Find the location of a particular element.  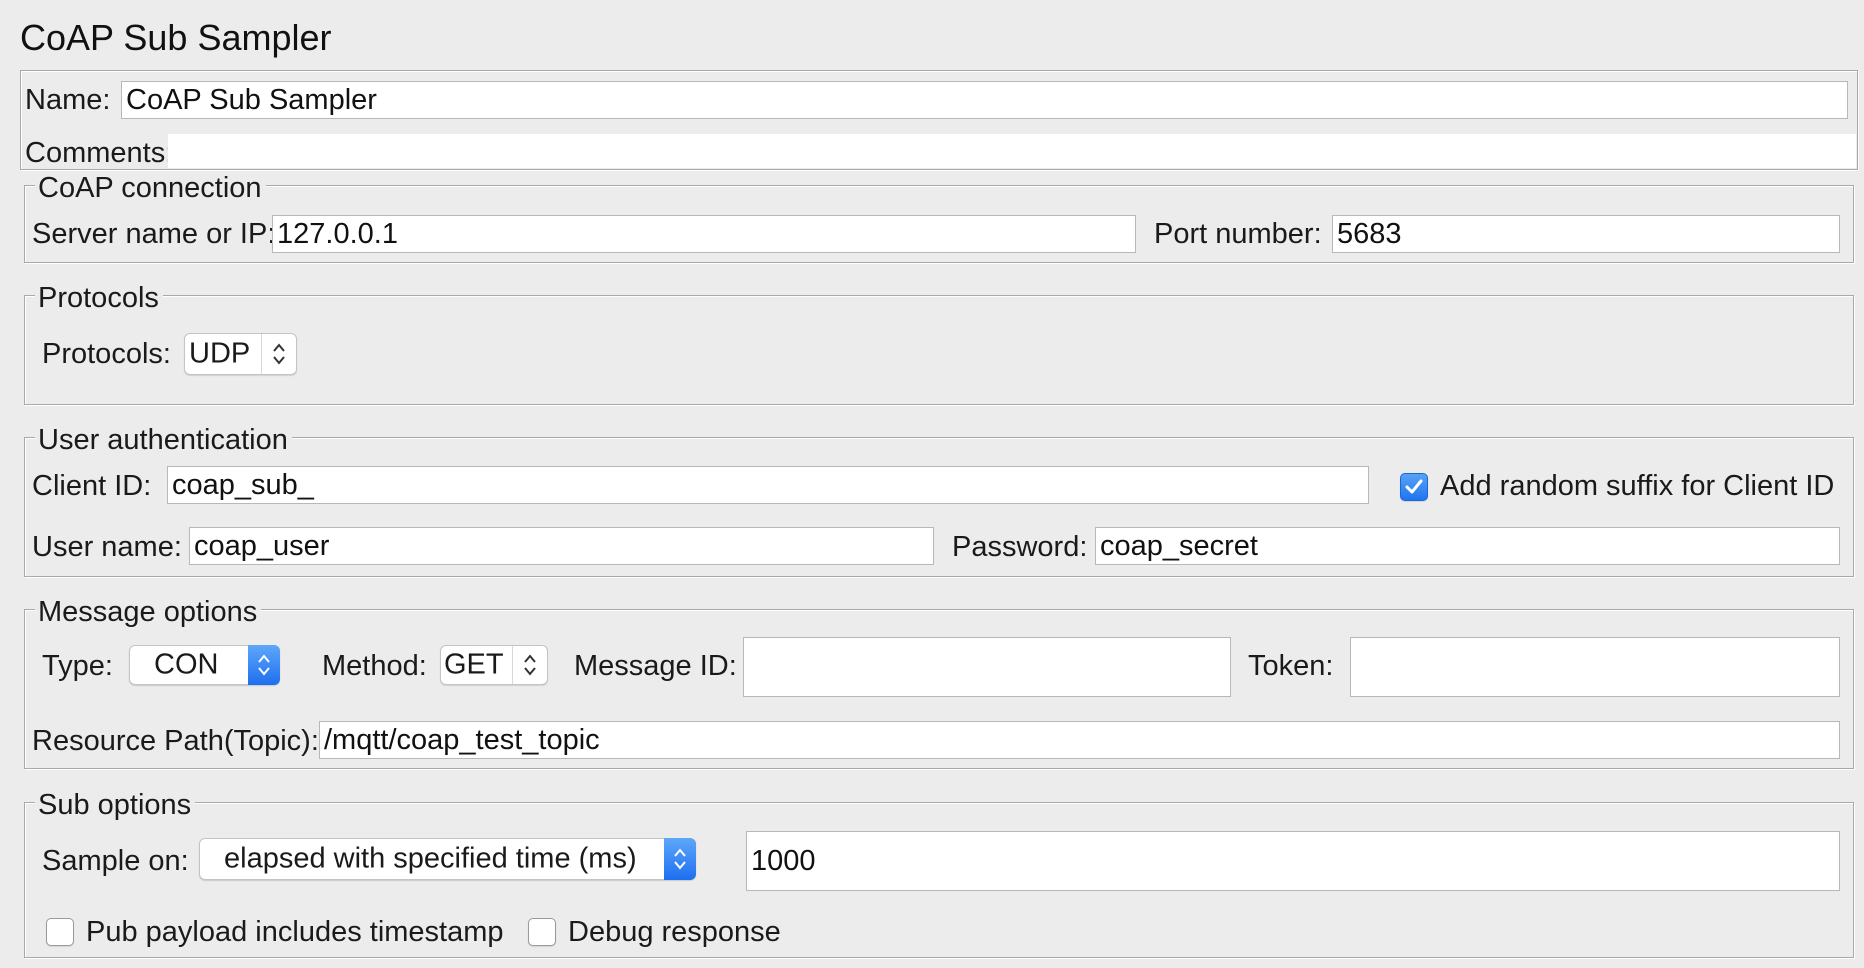

type-combo: CON is located at coordinates (204, 665).